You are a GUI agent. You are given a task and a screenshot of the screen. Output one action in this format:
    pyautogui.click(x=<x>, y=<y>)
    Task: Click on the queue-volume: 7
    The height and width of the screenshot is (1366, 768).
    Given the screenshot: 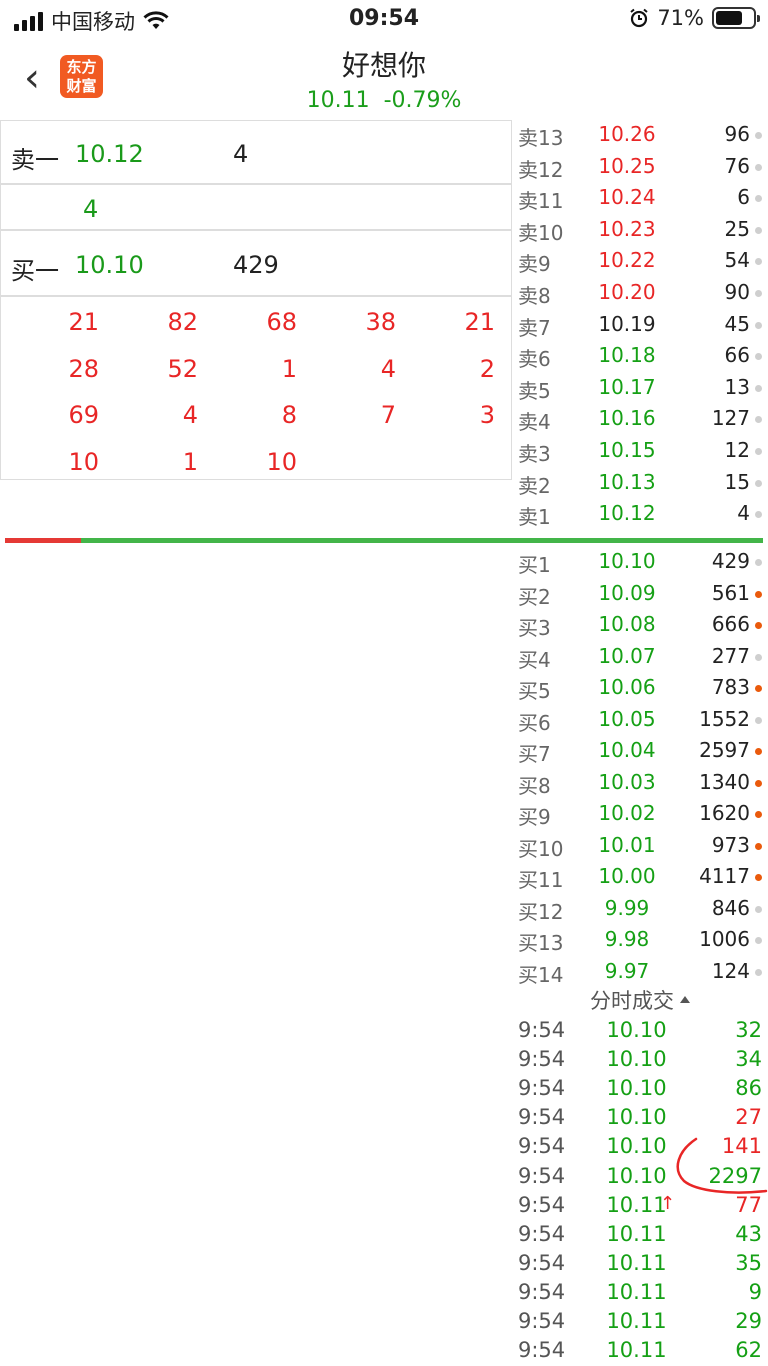 What is the action you would take?
    pyautogui.click(x=388, y=415)
    